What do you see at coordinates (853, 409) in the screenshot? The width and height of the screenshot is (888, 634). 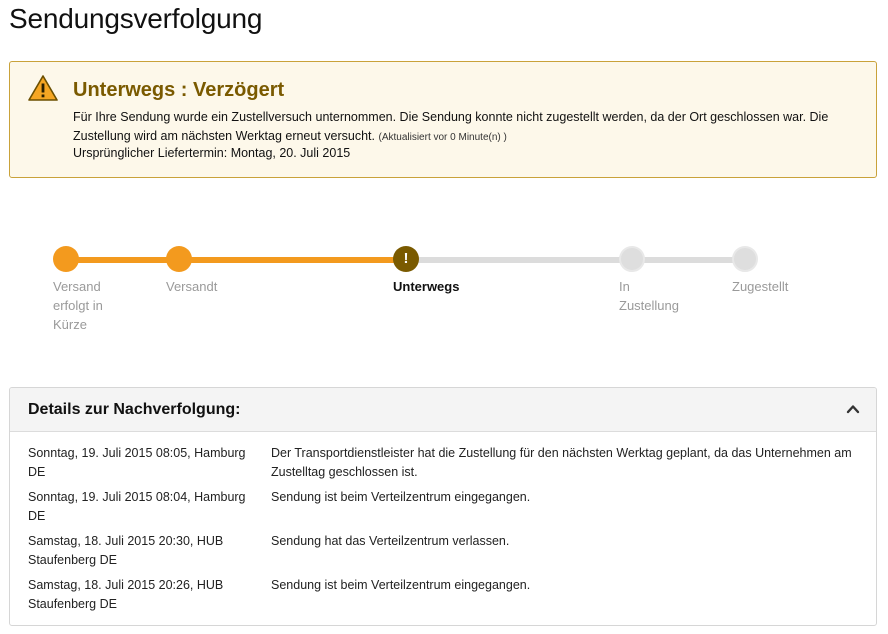 I see `chevron-up-icon` at bounding box center [853, 409].